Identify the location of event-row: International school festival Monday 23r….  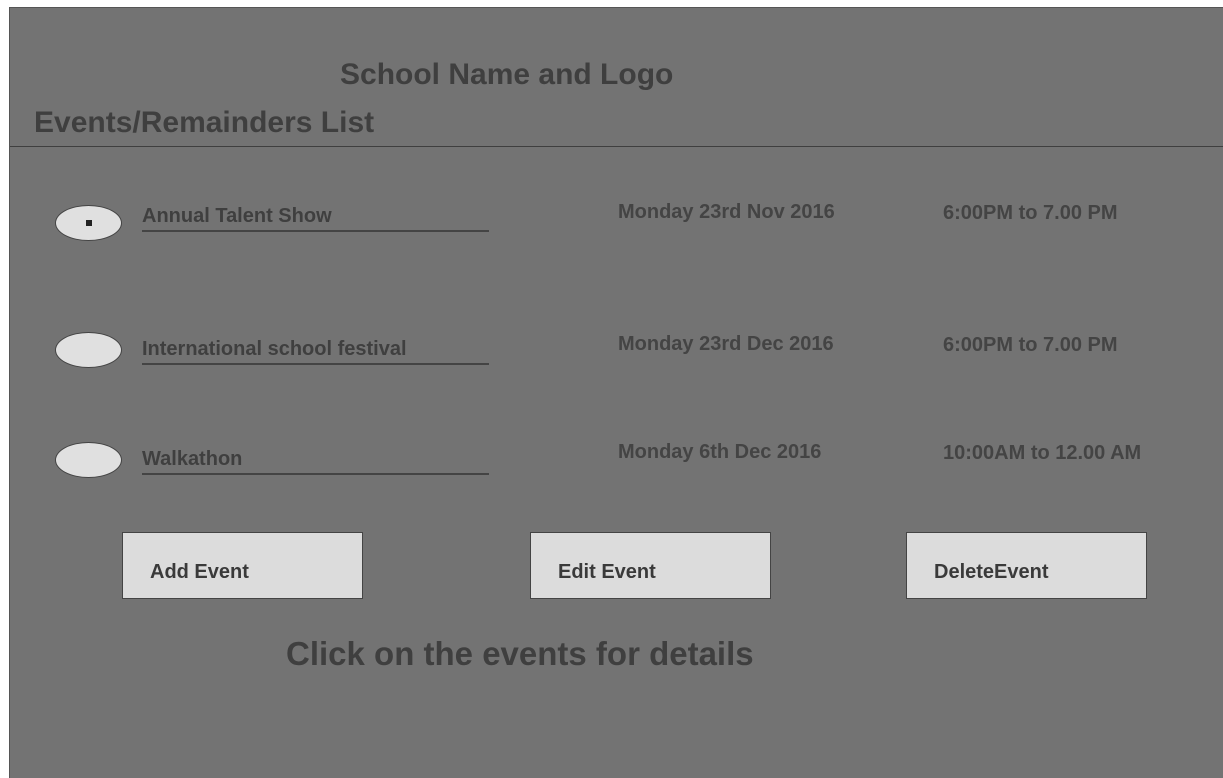
(616, 356).